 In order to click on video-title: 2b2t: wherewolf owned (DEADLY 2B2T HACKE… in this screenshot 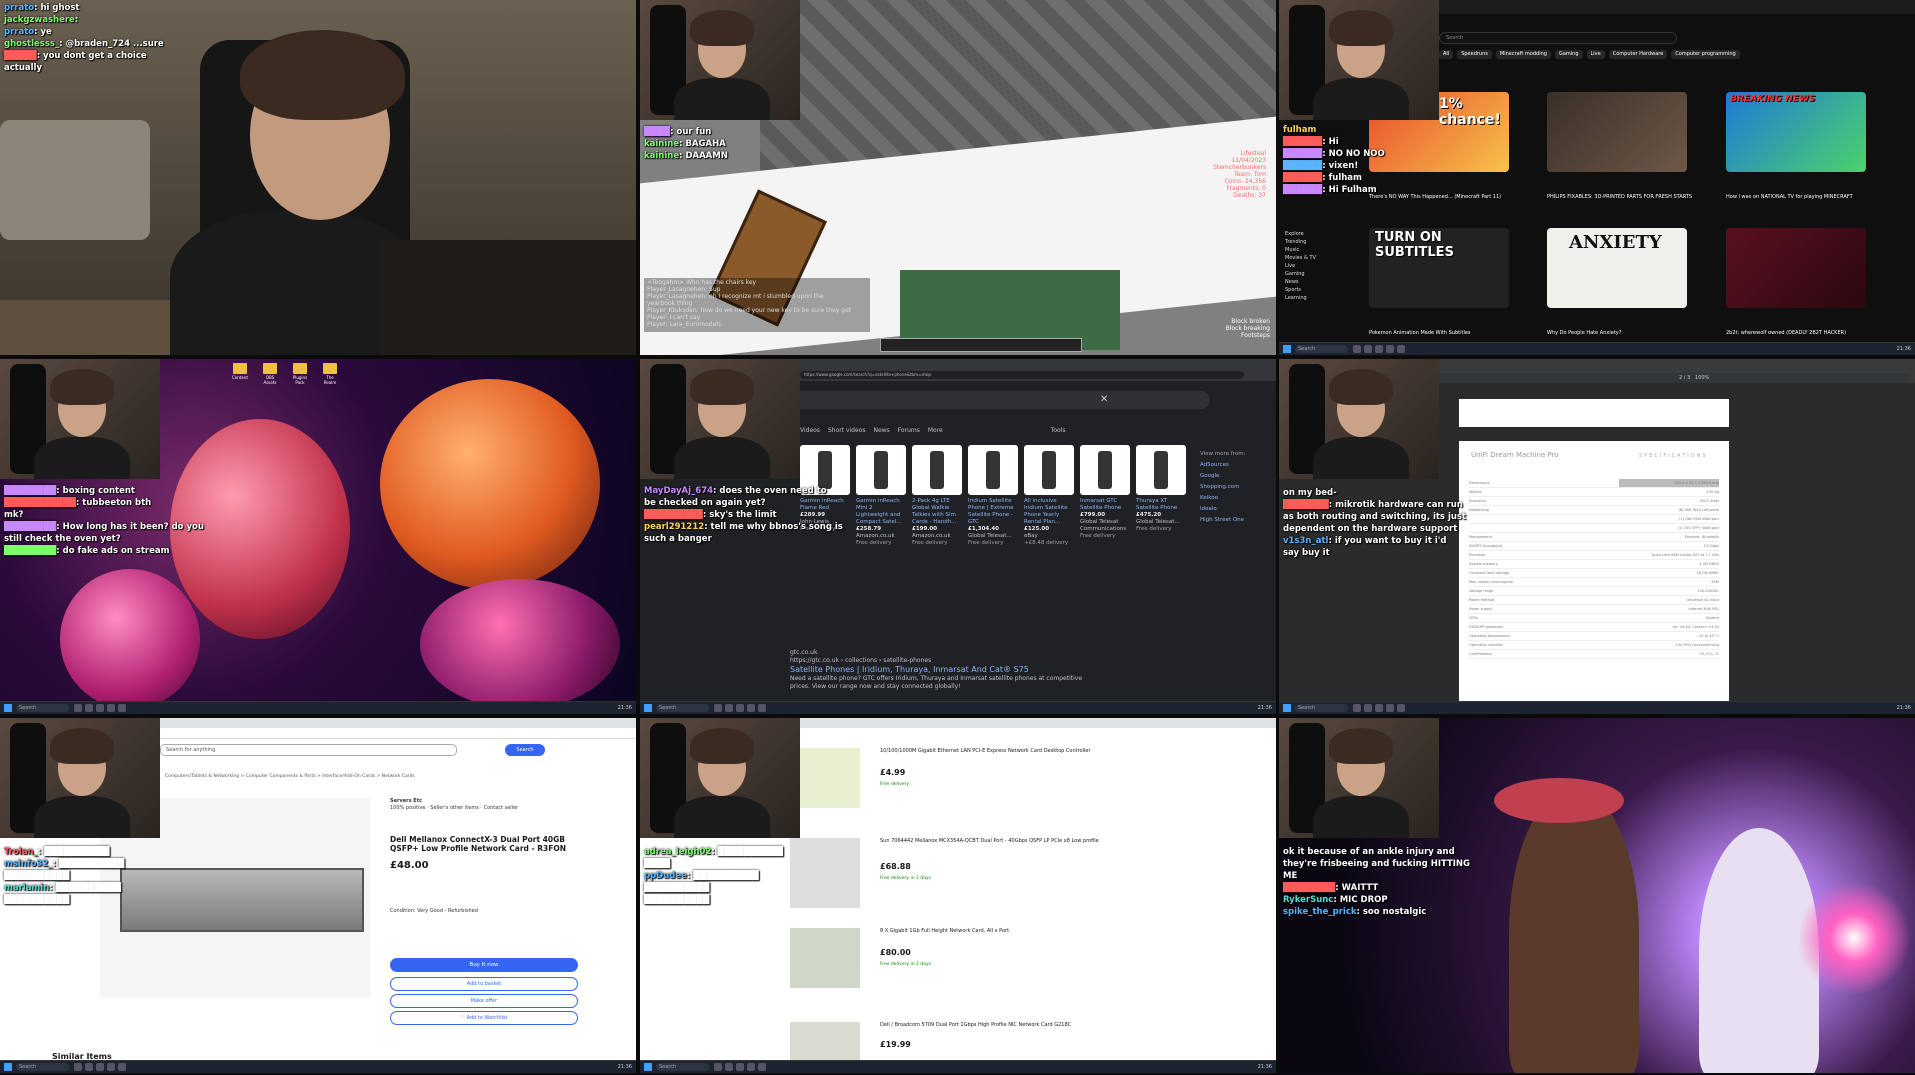, I will do `click(1801, 333)`.